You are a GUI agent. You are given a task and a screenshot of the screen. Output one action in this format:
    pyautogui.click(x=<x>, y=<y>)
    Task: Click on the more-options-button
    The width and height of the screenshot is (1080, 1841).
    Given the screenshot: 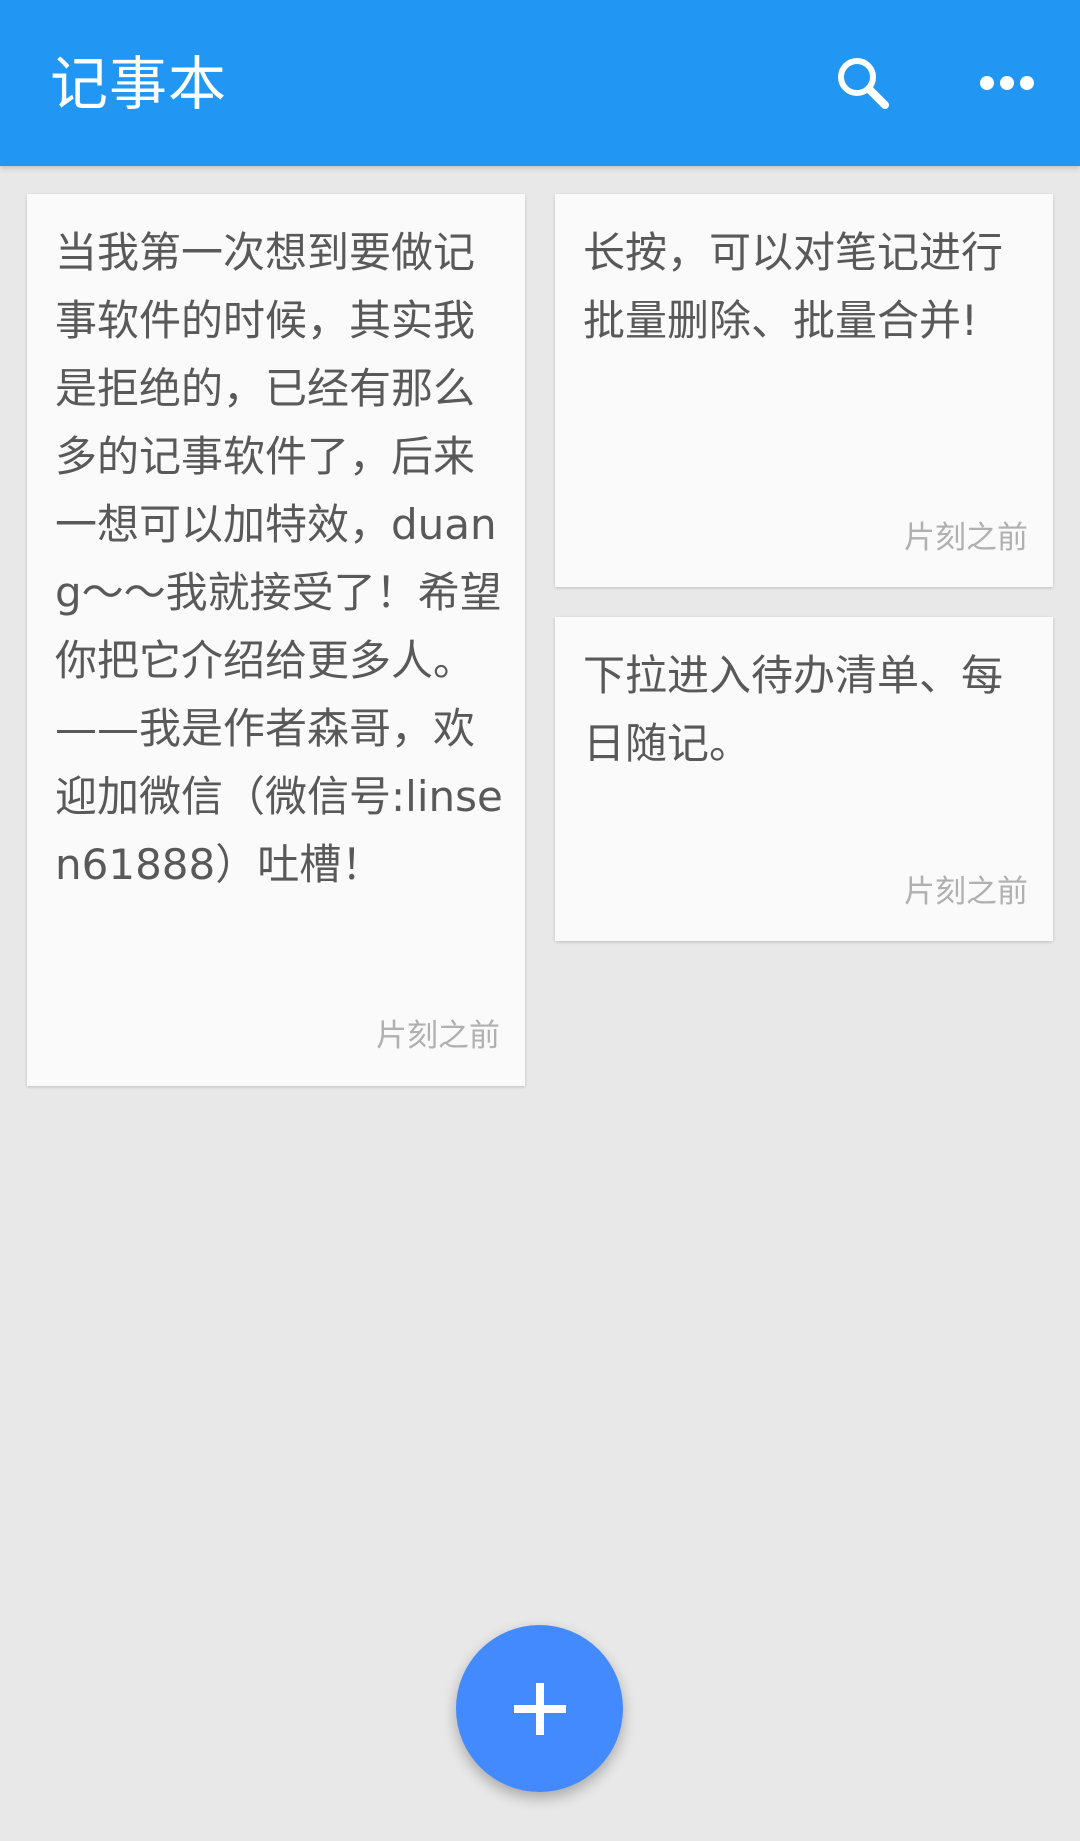 What is the action you would take?
    pyautogui.click(x=1007, y=83)
    